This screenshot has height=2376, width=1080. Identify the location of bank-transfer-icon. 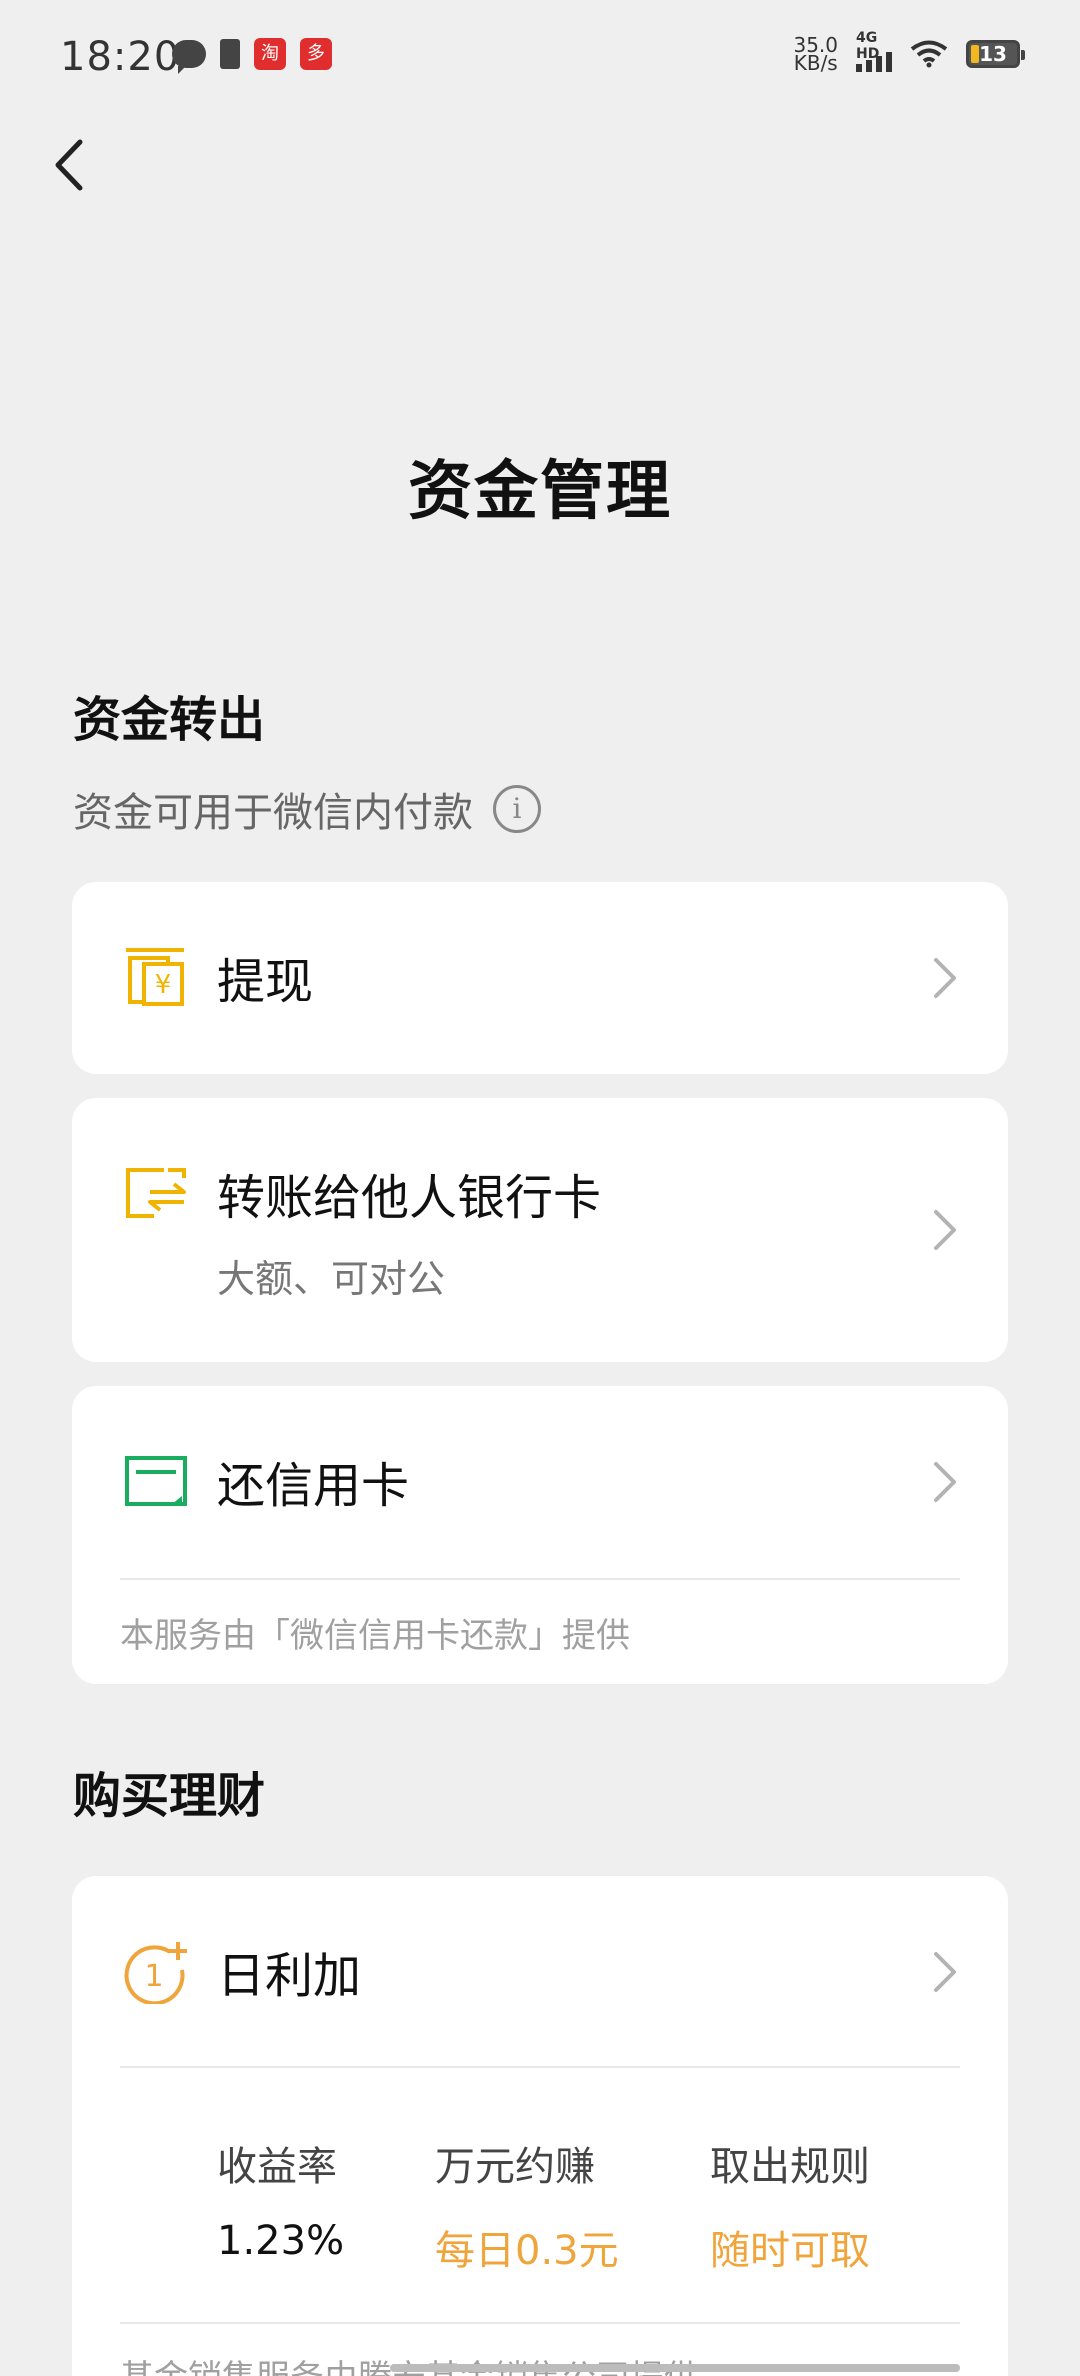
(156, 1193).